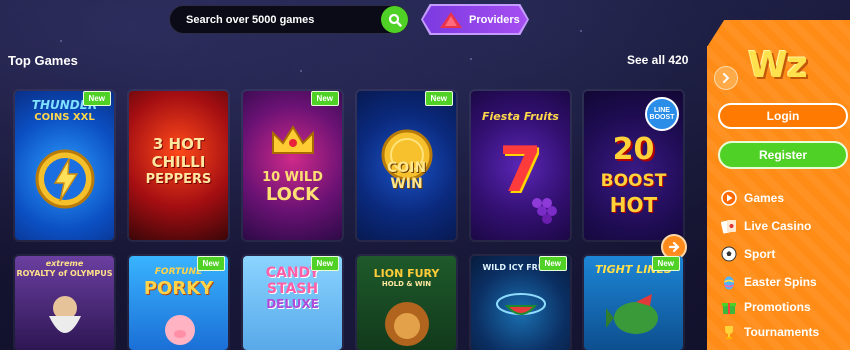  What do you see at coordinates (64, 273) in the screenshot?
I see `game-title-line2: ROYALTY of OLYMPUS` at bounding box center [64, 273].